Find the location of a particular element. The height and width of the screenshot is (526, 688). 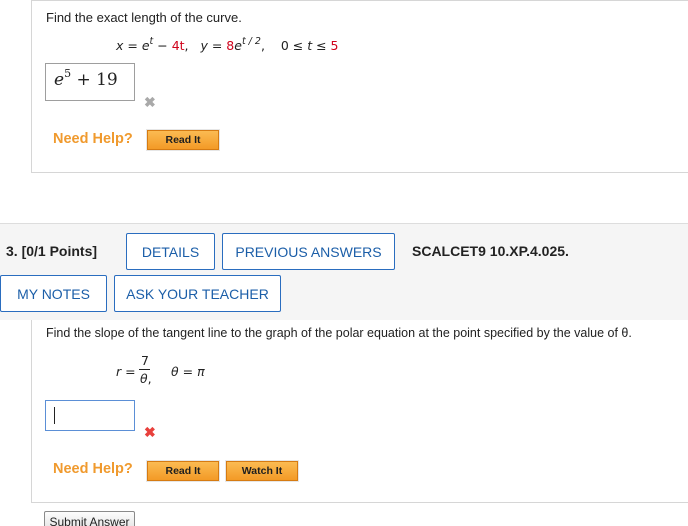

question-number-points: 3. [0/1 Points] is located at coordinates (52, 251).